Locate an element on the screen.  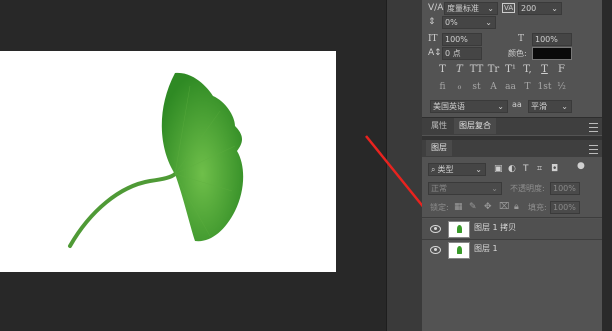
layer-name: 图层 1 拷贝 is located at coordinates (495, 227).